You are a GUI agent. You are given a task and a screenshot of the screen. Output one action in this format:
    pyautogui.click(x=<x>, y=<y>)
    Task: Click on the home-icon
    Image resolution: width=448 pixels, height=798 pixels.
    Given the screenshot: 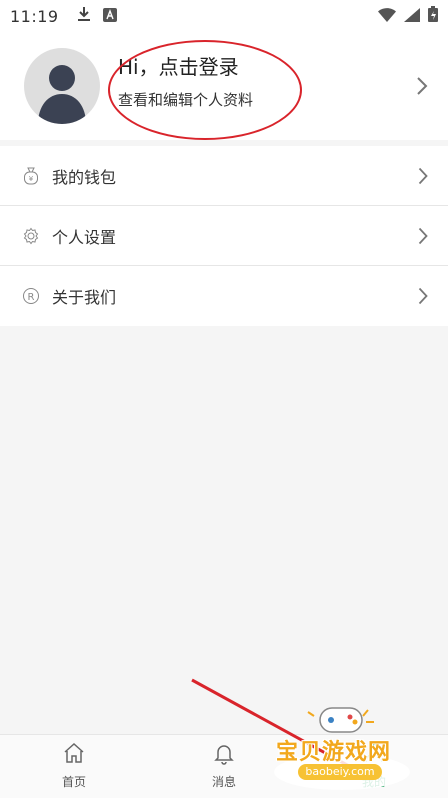 What is the action you would take?
    pyautogui.click(x=74, y=755)
    